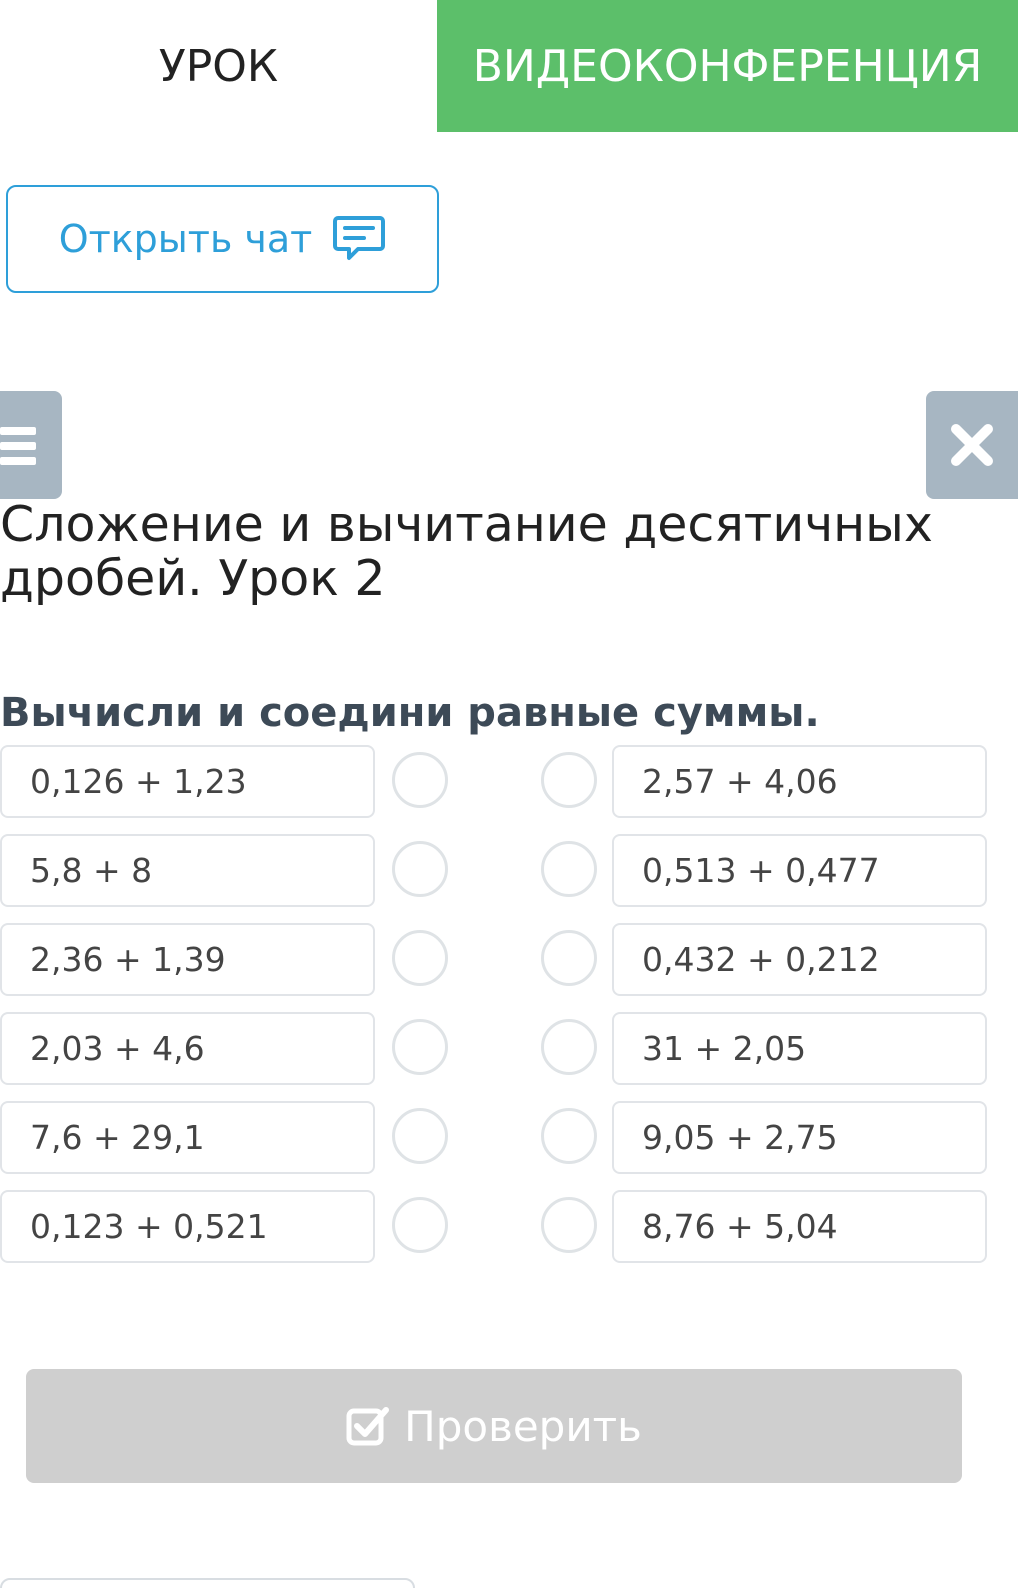 This screenshot has height=1588, width=1018. Describe the element at coordinates (368, 1426) in the screenshot. I see `checkbox-icon` at that location.